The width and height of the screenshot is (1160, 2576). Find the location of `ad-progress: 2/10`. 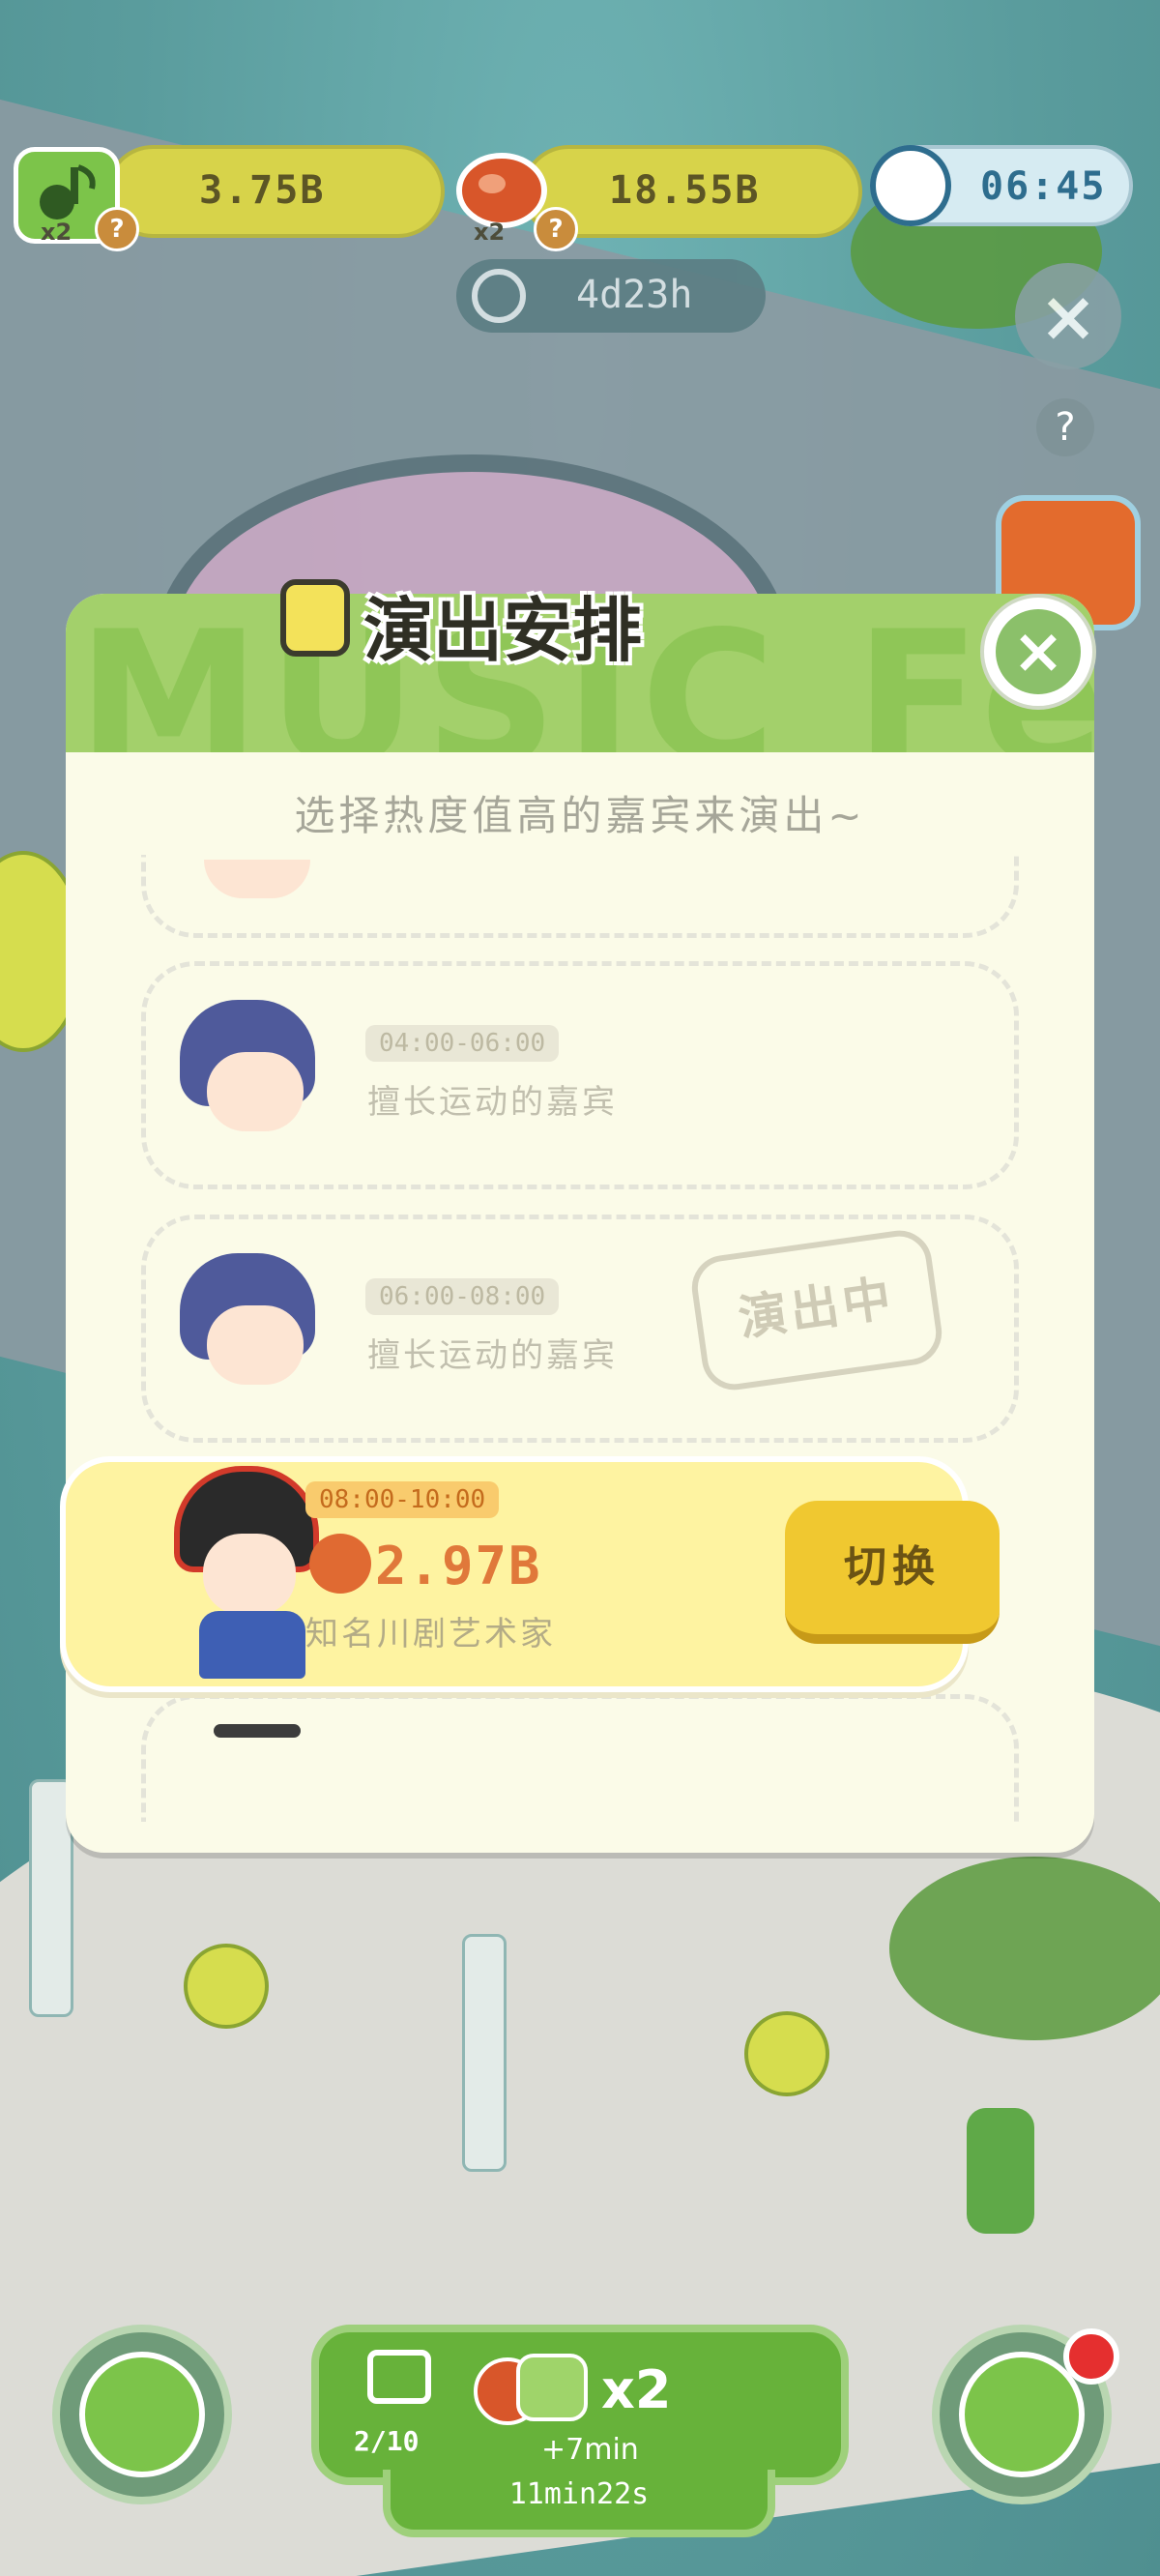

ad-progress: 2/10 is located at coordinates (387, 2441).